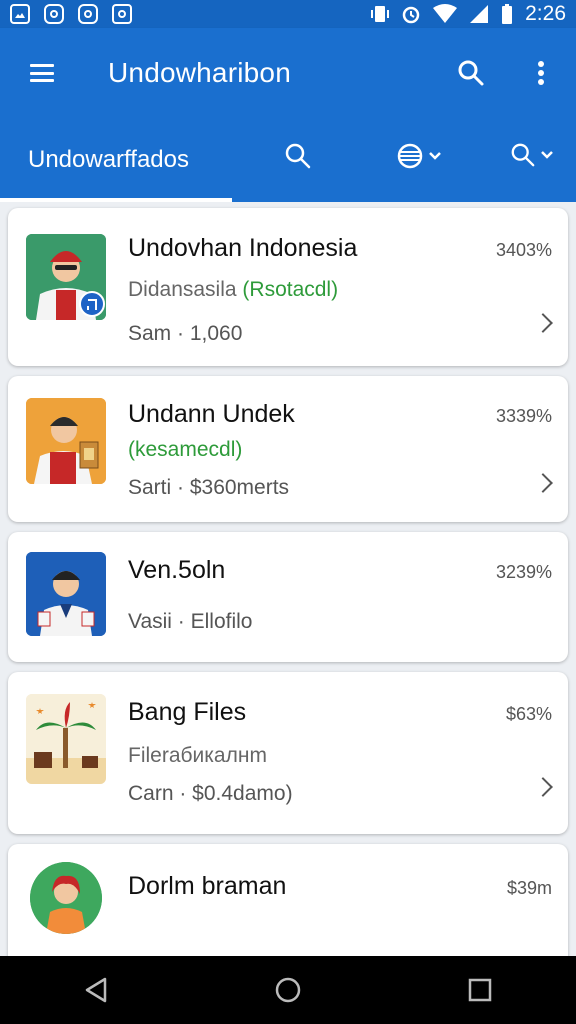  What do you see at coordinates (209, 487) in the screenshot?
I see `item-meta: Sarti · $360merts` at bounding box center [209, 487].